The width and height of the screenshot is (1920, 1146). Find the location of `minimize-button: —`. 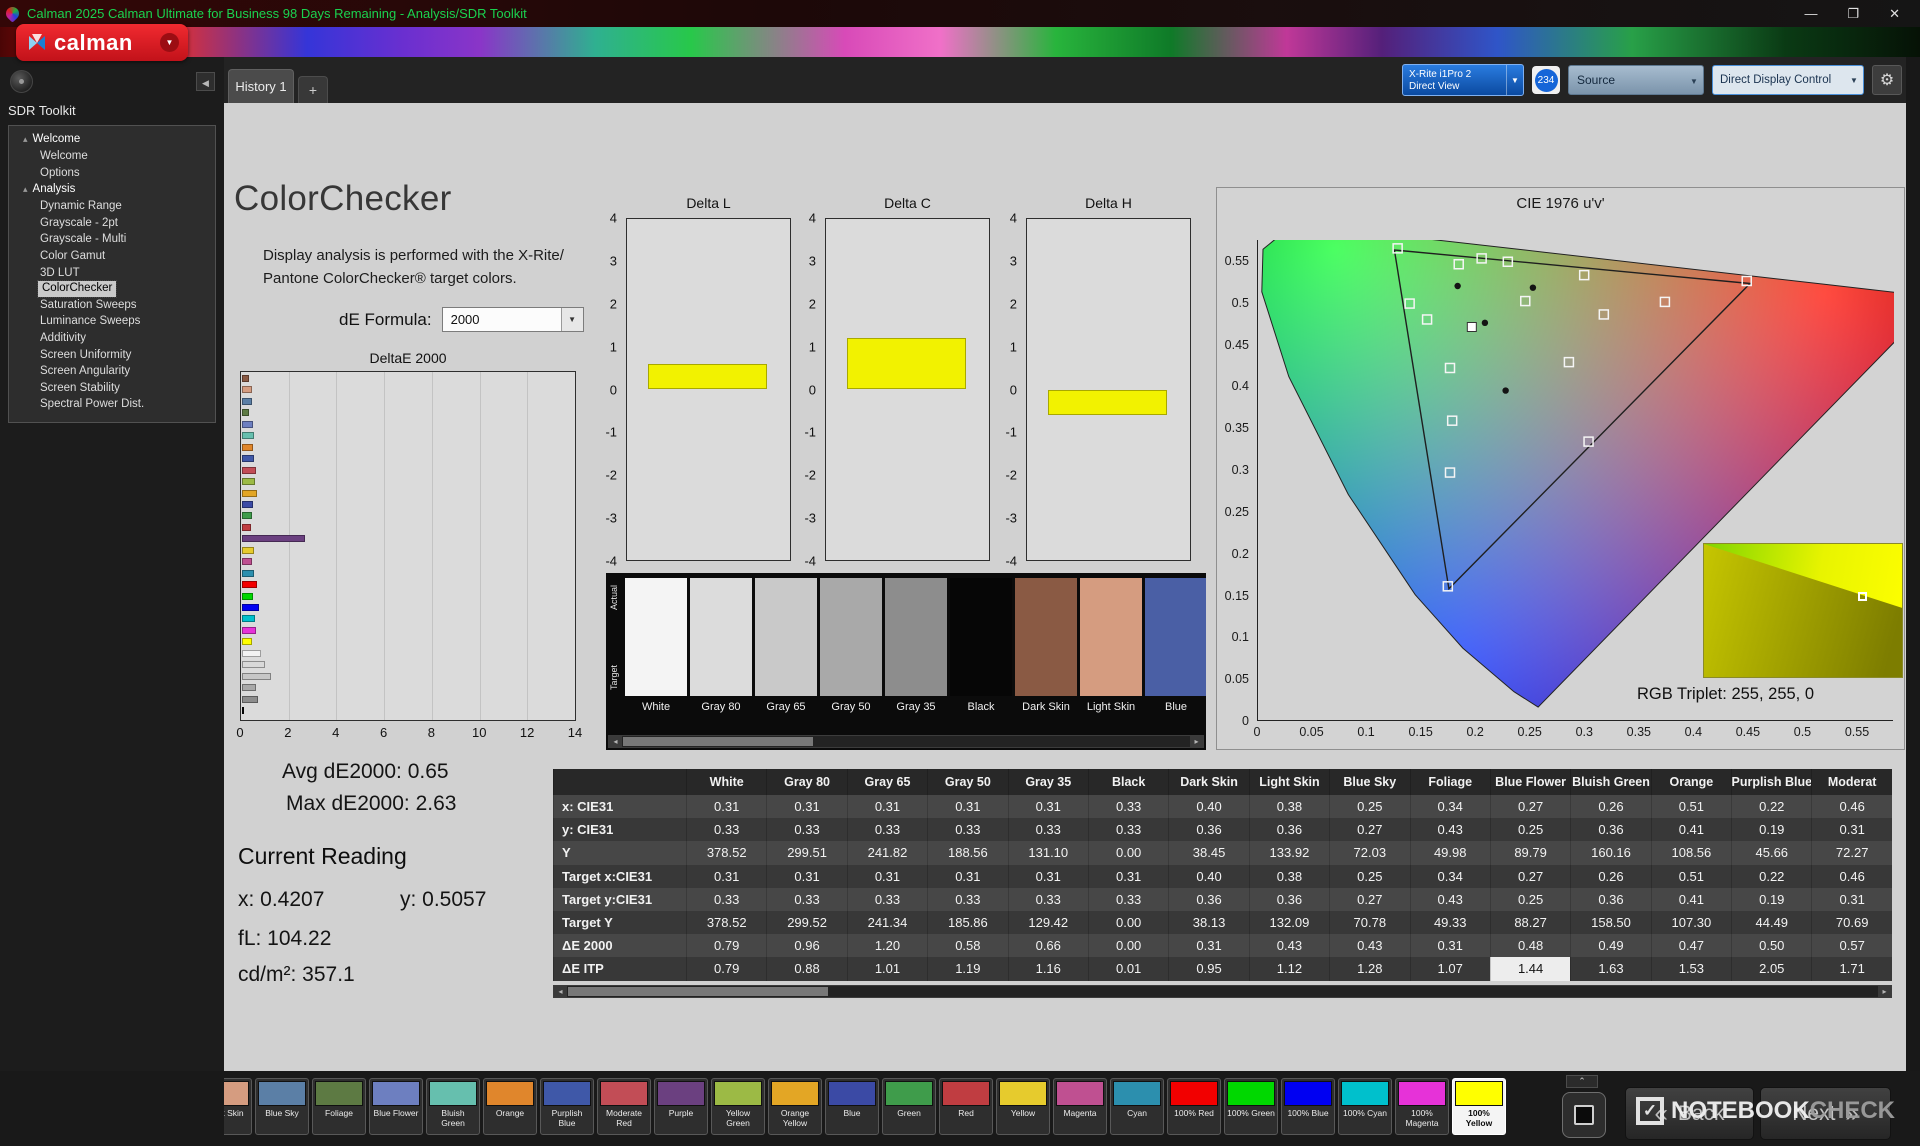

minimize-button: — is located at coordinates (1810, 14).